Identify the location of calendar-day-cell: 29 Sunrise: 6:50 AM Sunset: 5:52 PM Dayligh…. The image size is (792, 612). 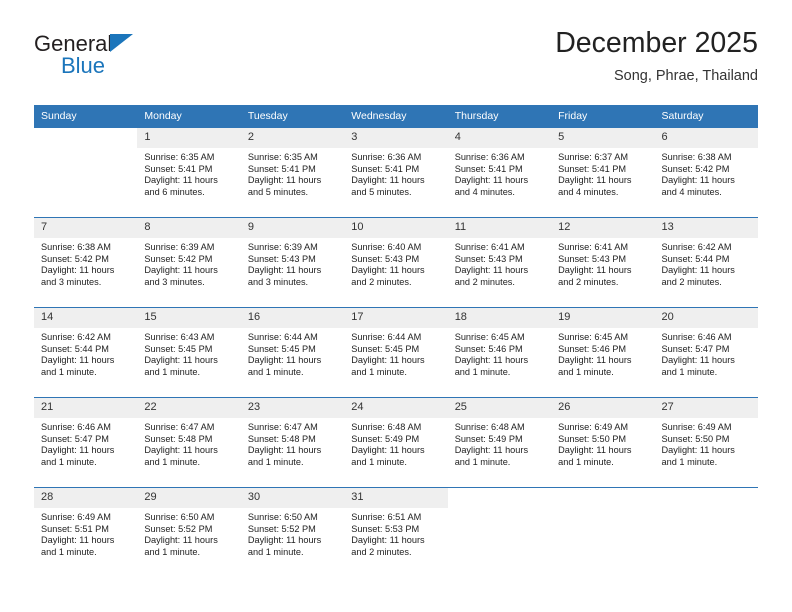
(189, 532).